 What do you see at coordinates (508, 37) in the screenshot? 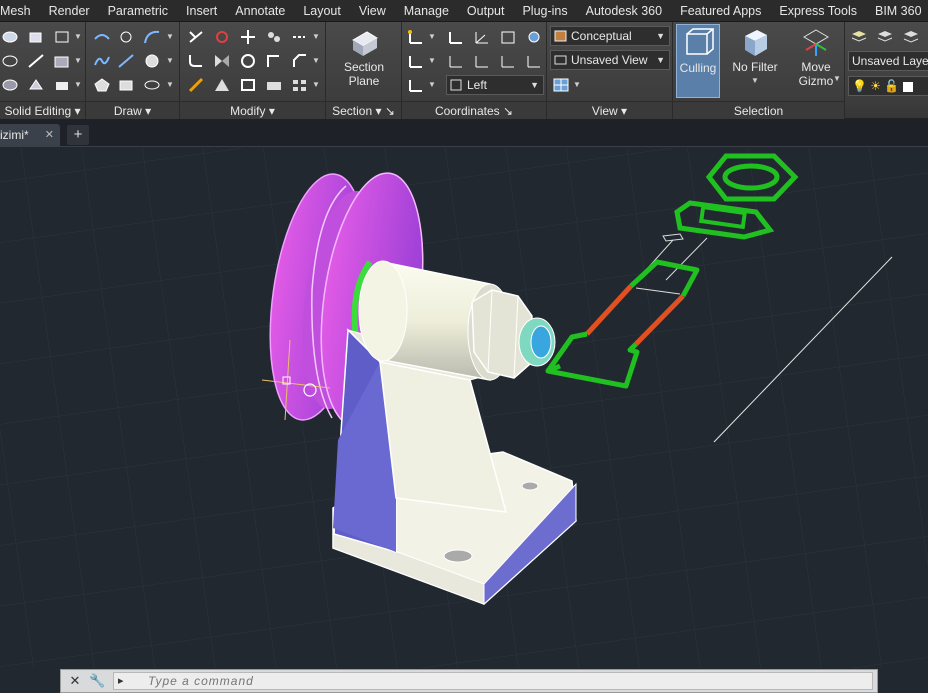
I see `ucs-view-icon` at bounding box center [508, 37].